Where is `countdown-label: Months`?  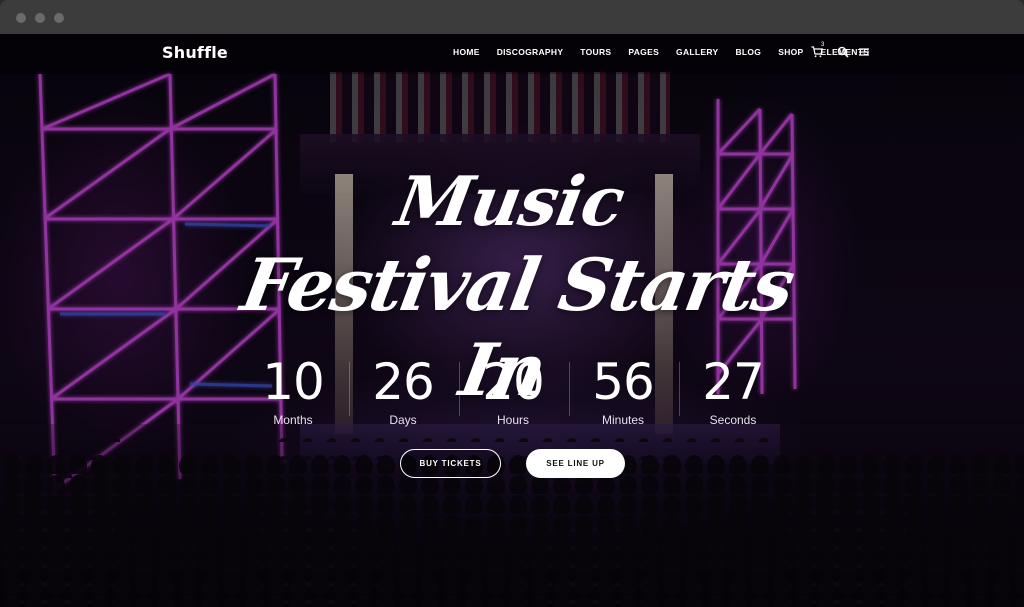
countdown-label: Months is located at coordinates (293, 420).